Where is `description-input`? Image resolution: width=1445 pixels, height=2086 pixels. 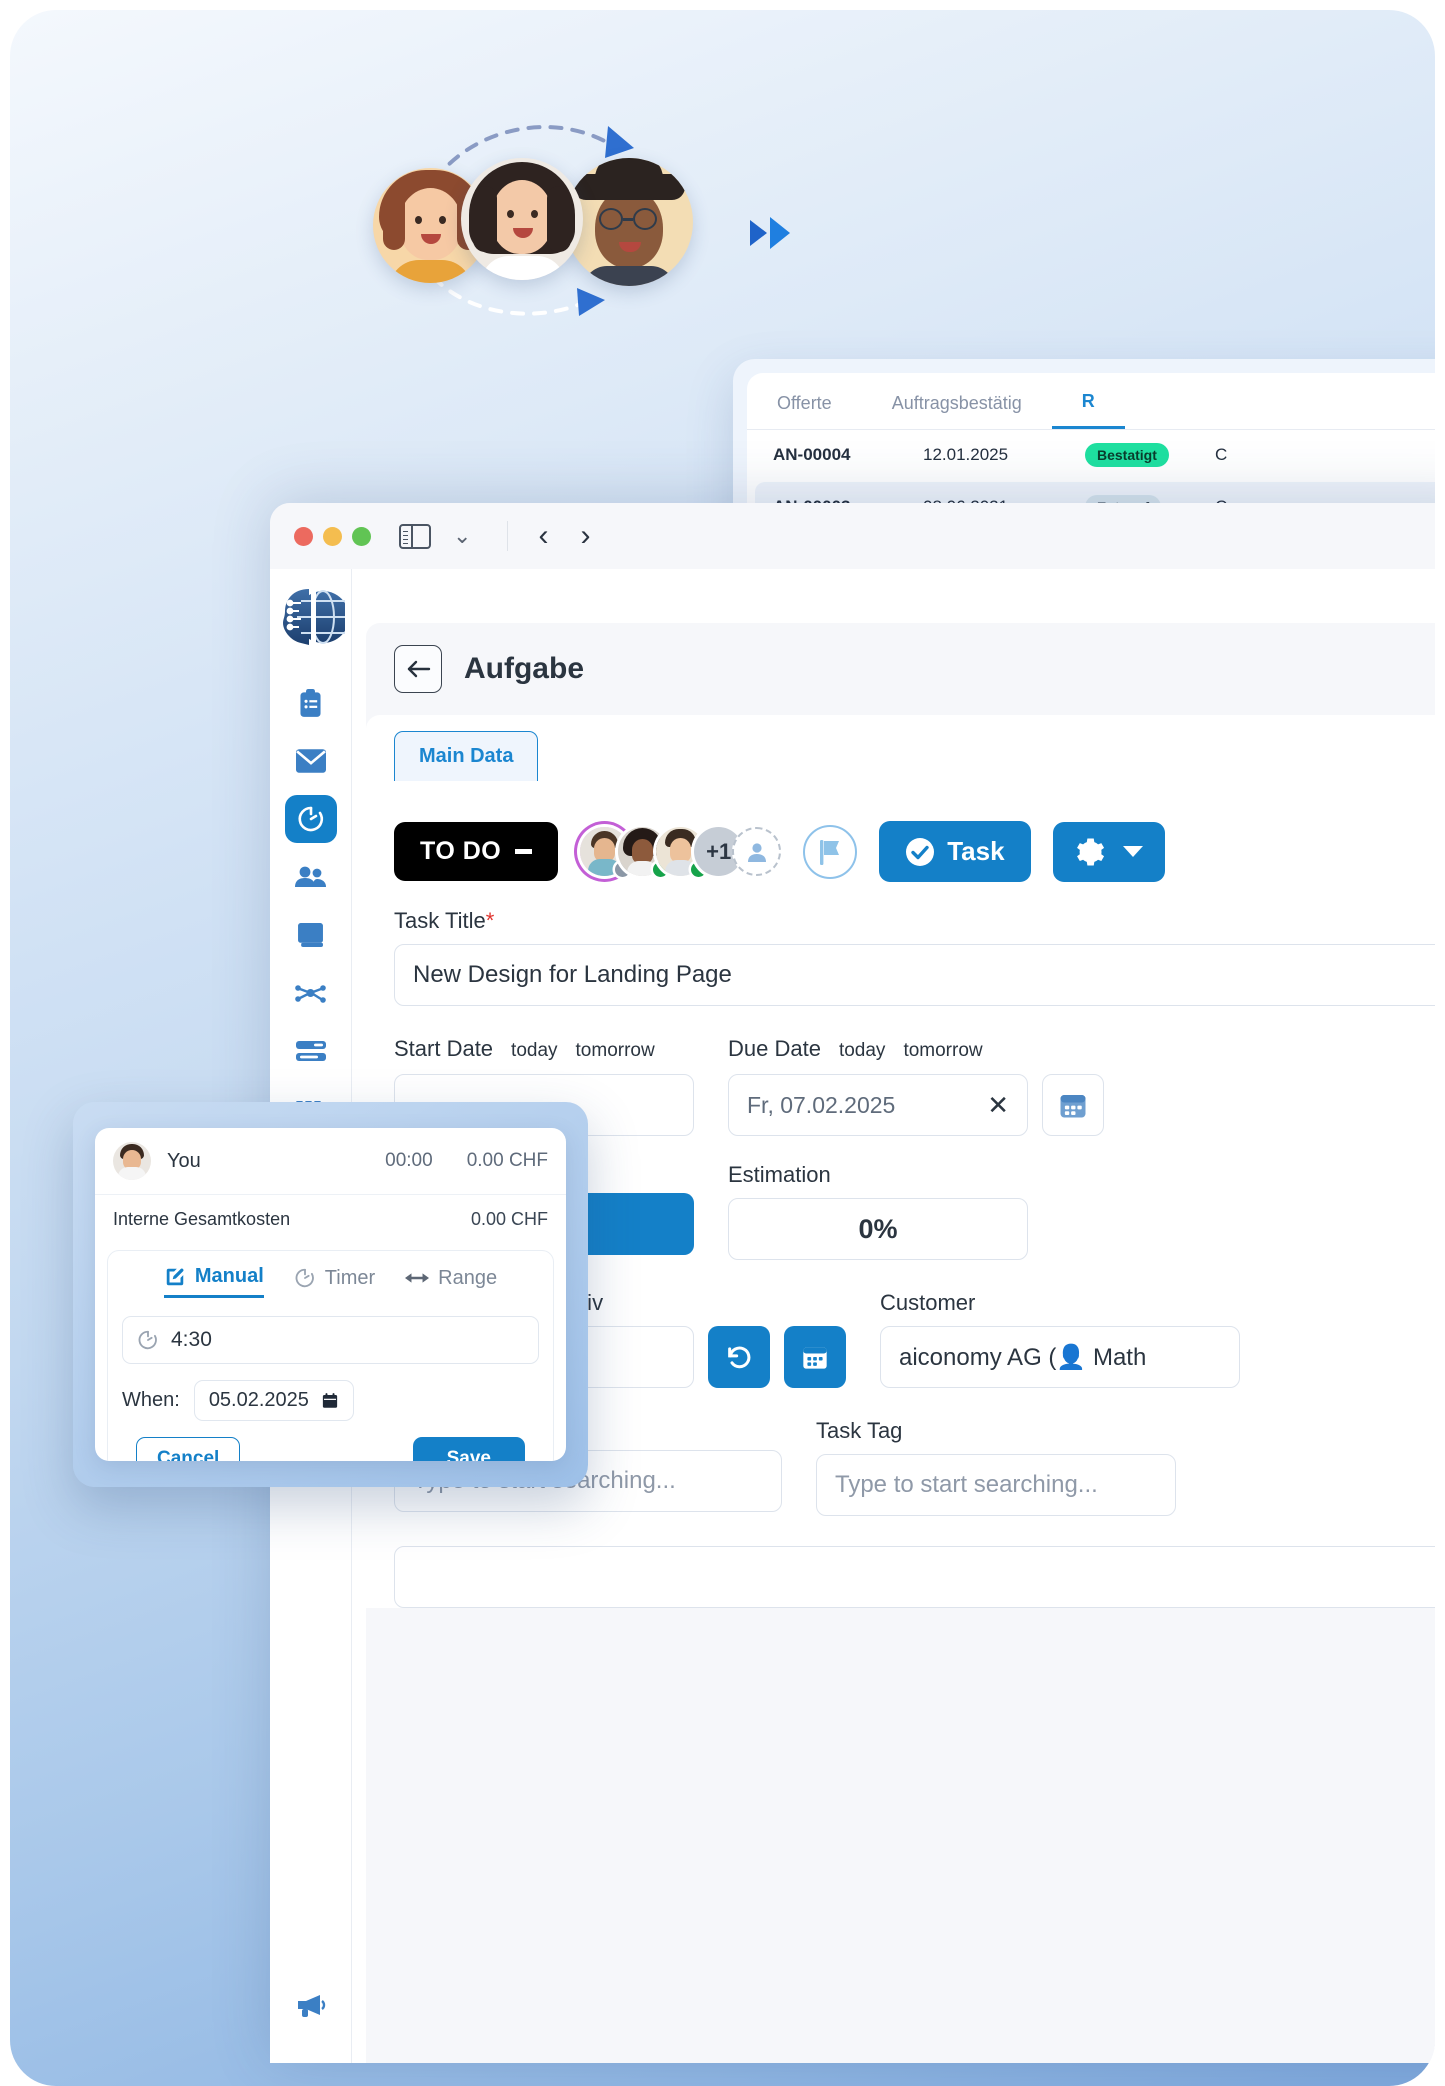 description-input is located at coordinates (914, 1577).